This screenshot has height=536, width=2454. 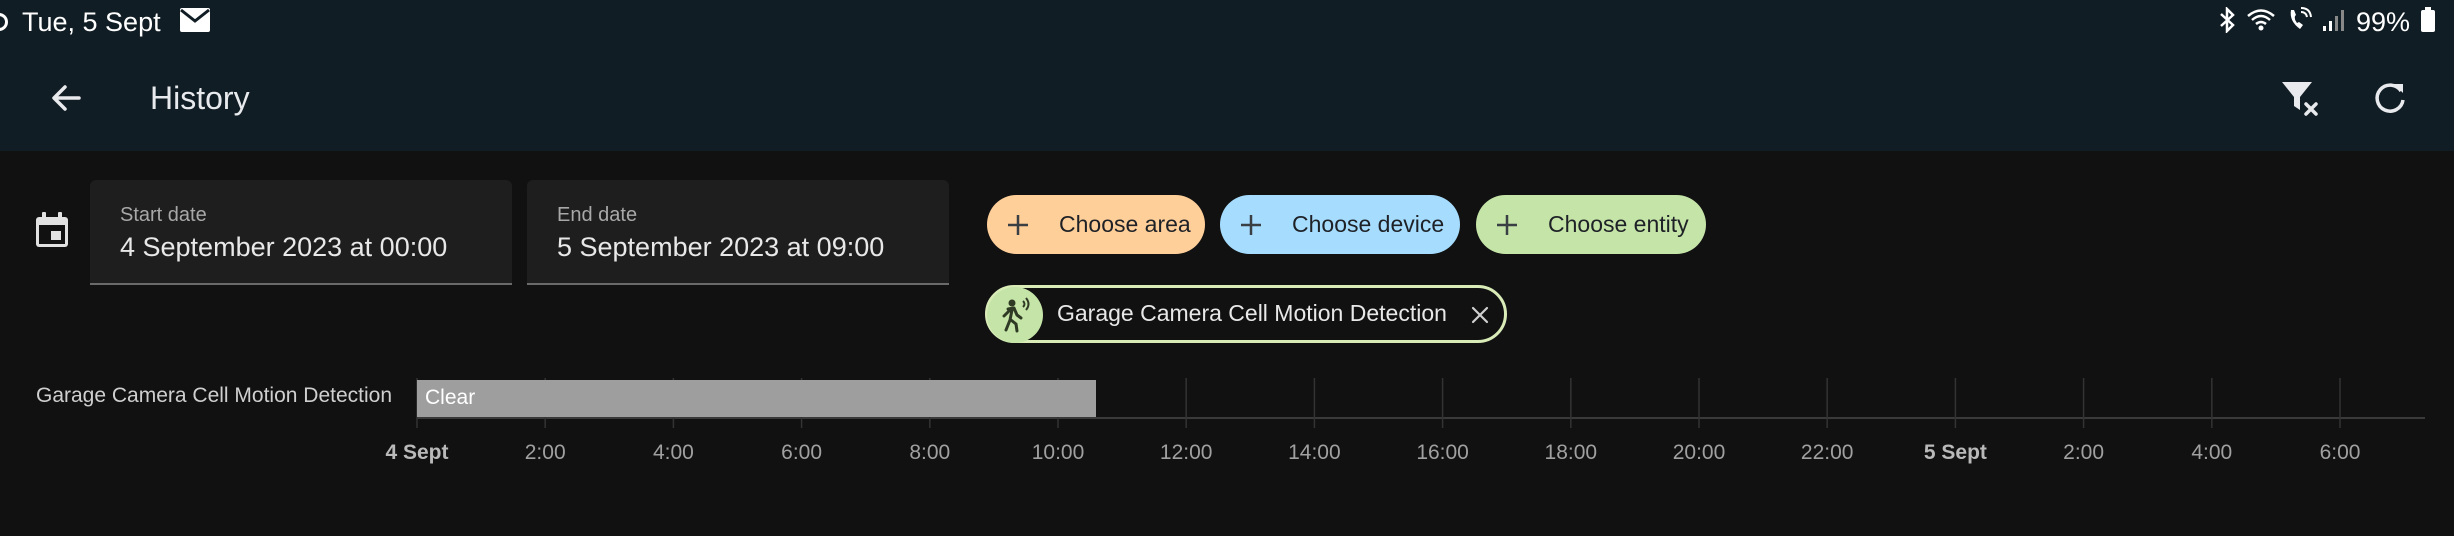 I want to click on timeline-tick-label: 22:00, so click(x=1827, y=452).